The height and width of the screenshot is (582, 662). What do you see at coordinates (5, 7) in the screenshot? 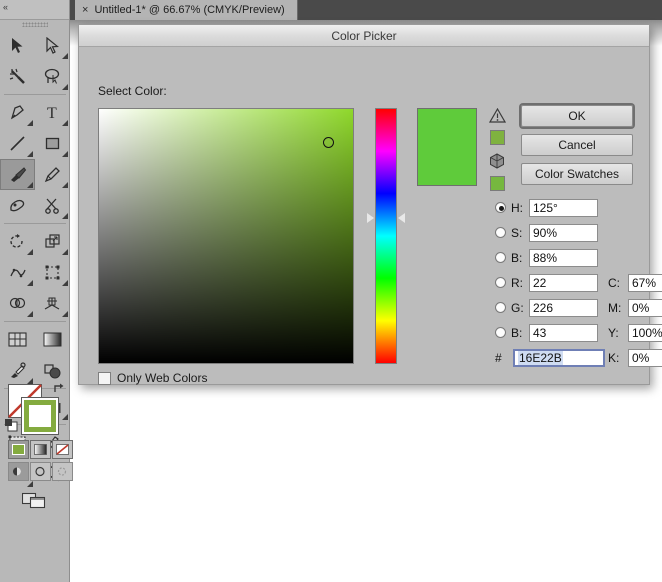
I see `collapse-panel-icon: «` at bounding box center [5, 7].